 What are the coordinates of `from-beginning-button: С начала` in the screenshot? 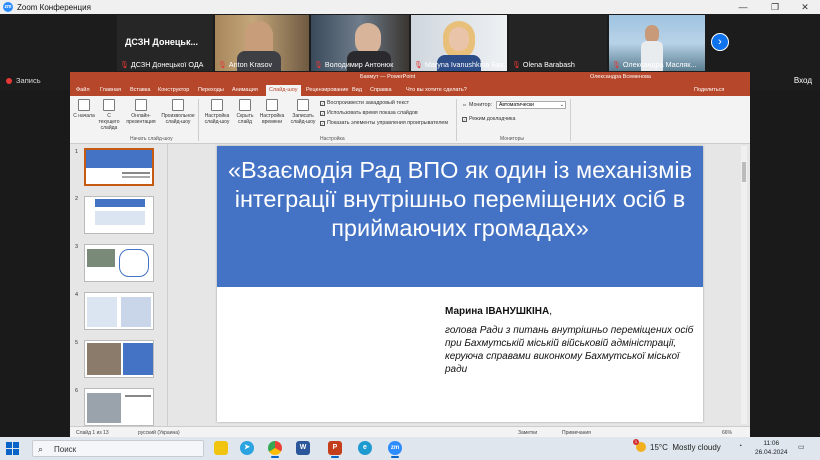 It's located at (84, 109).